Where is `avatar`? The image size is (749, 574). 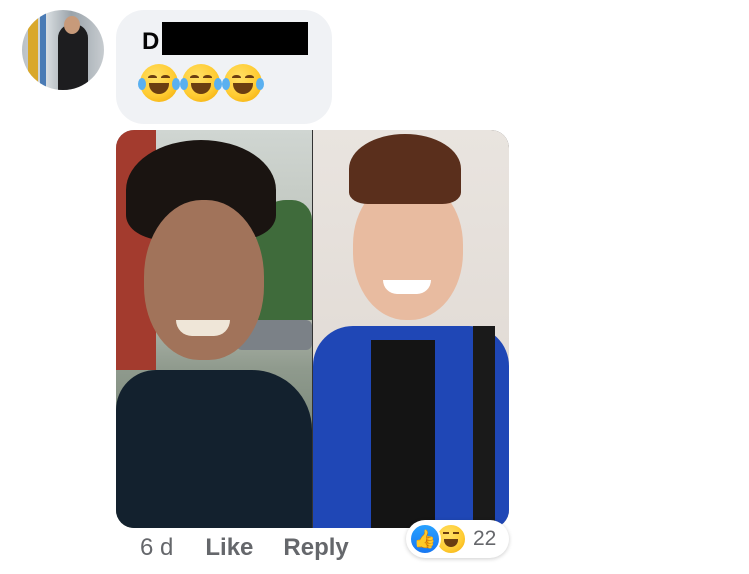
avatar is located at coordinates (63, 50).